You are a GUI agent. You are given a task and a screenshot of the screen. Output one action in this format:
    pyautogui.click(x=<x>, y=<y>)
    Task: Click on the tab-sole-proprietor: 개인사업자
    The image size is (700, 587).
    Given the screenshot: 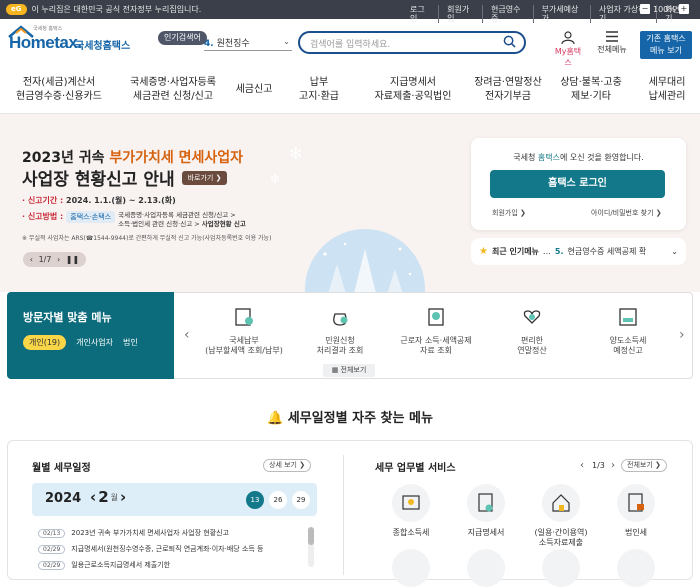 What is the action you would take?
    pyautogui.click(x=94, y=342)
    